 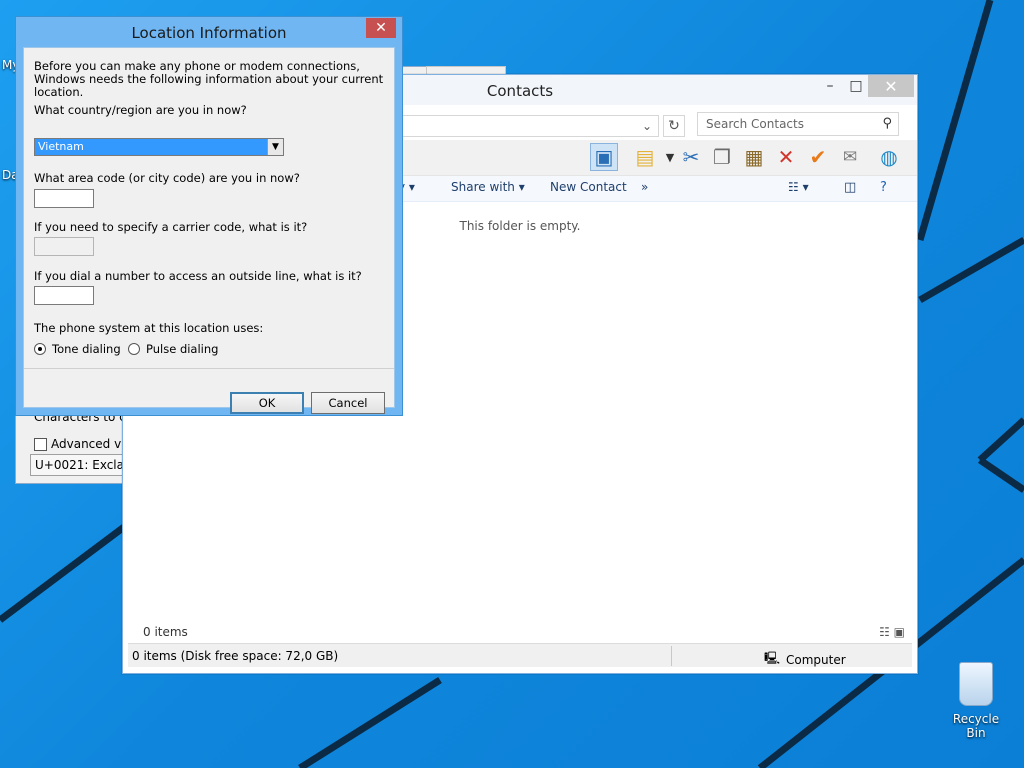 I want to click on view-options-button: ☷ ▾, so click(x=798, y=187).